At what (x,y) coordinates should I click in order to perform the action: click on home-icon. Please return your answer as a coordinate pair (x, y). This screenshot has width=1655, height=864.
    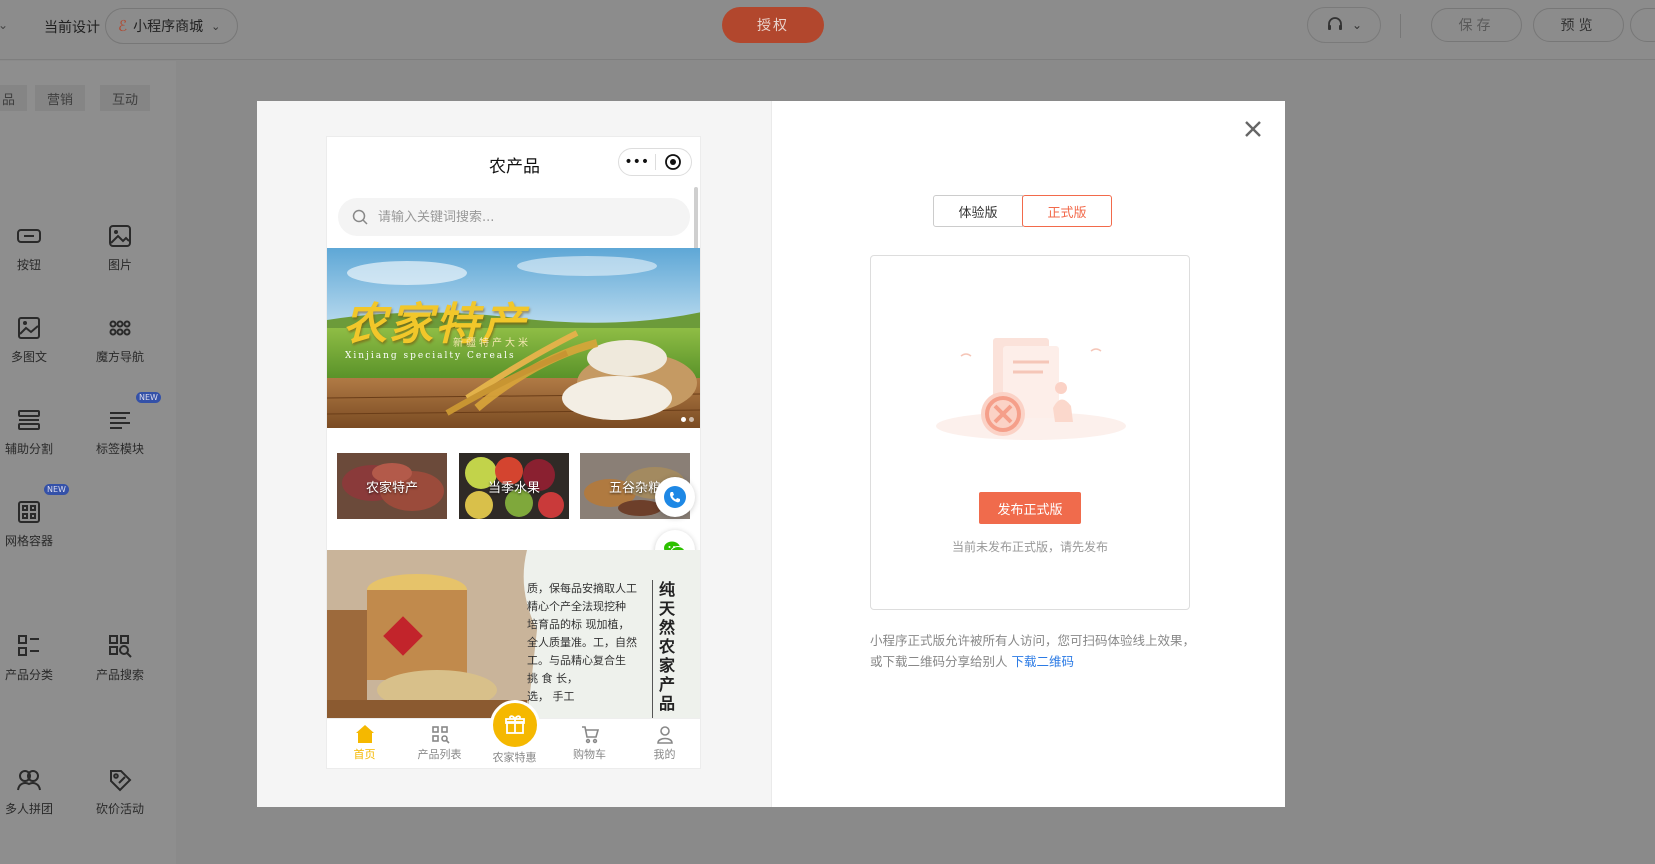
    Looking at the image, I should click on (364, 734).